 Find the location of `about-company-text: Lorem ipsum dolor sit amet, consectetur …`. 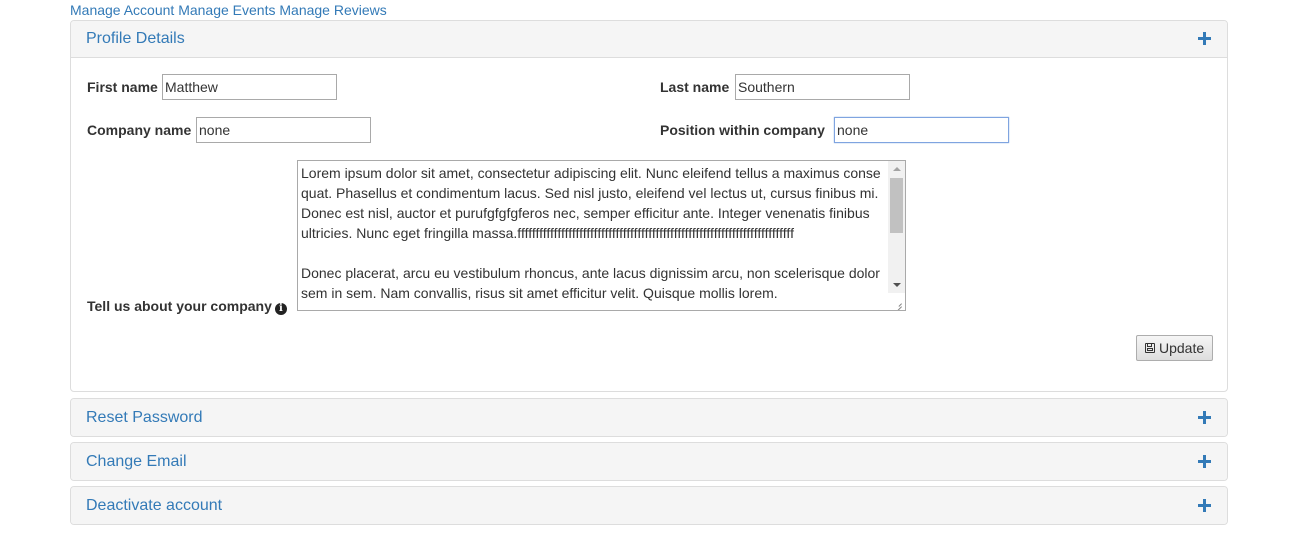

about-company-text: Lorem ipsum dolor sit amet, consectetur … is located at coordinates (591, 233).